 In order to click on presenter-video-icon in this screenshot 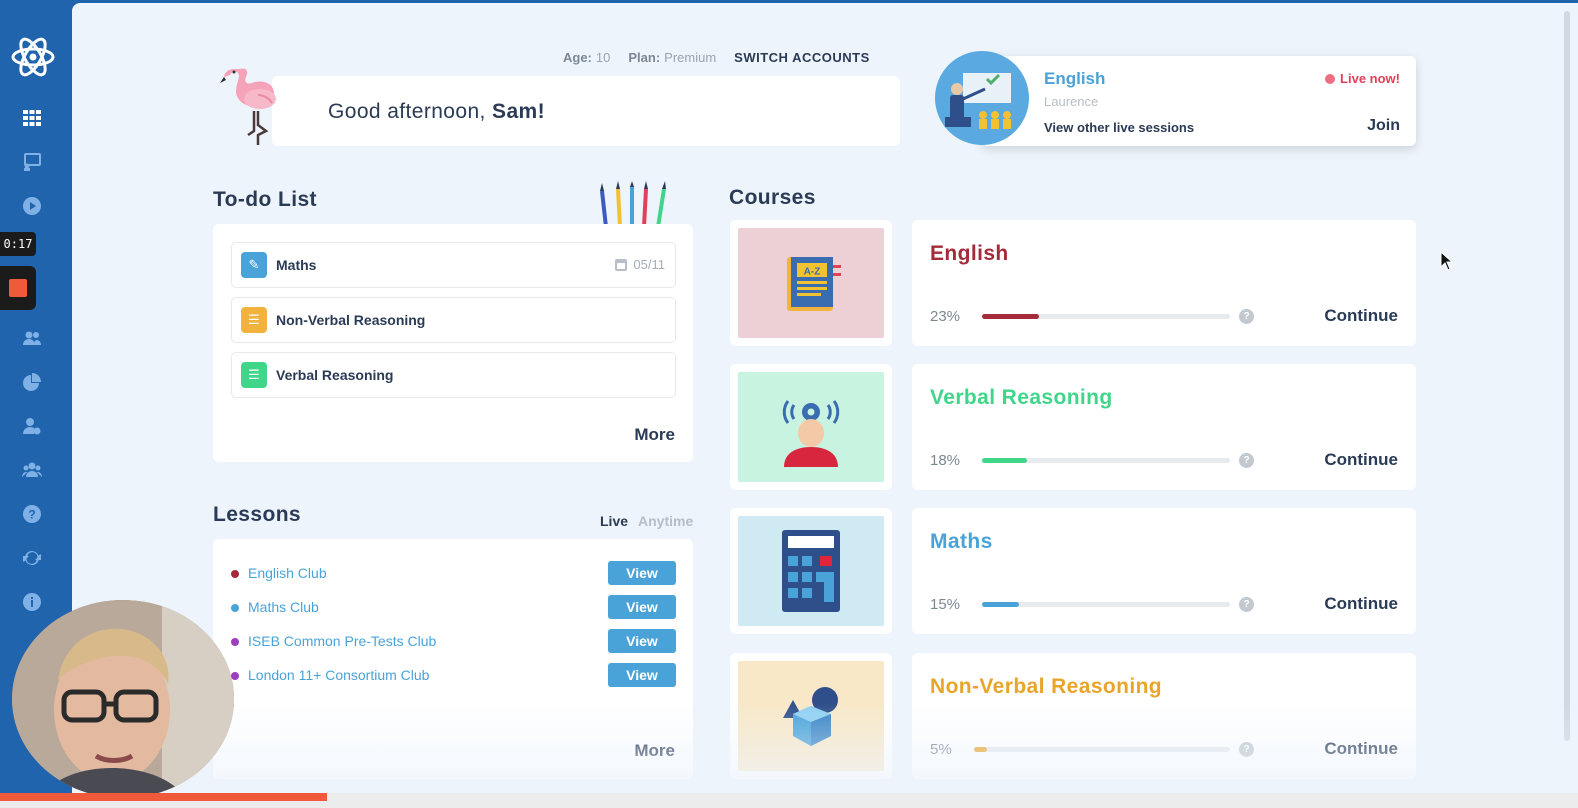, I will do `click(123, 699)`.